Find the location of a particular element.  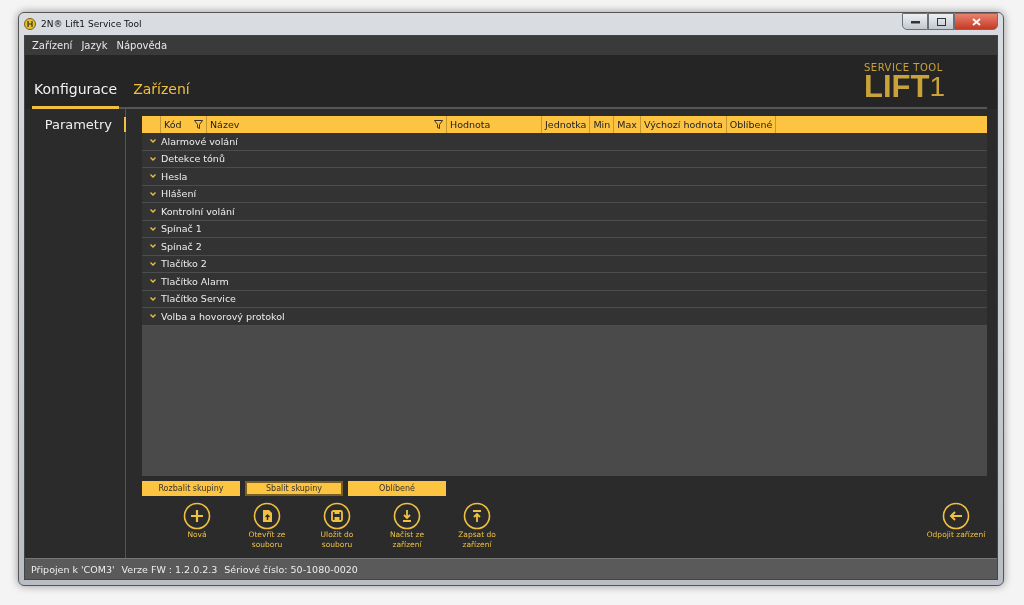

toggle-button: Sbalit skupiny is located at coordinates (294, 488).